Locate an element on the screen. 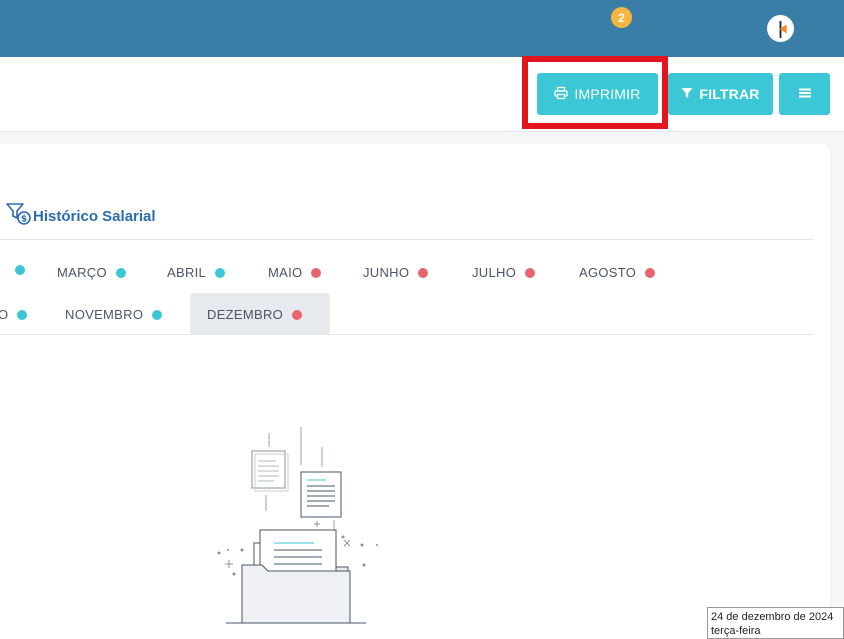 This screenshot has width=844, height=639. tabs-divider is located at coordinates (407, 334).